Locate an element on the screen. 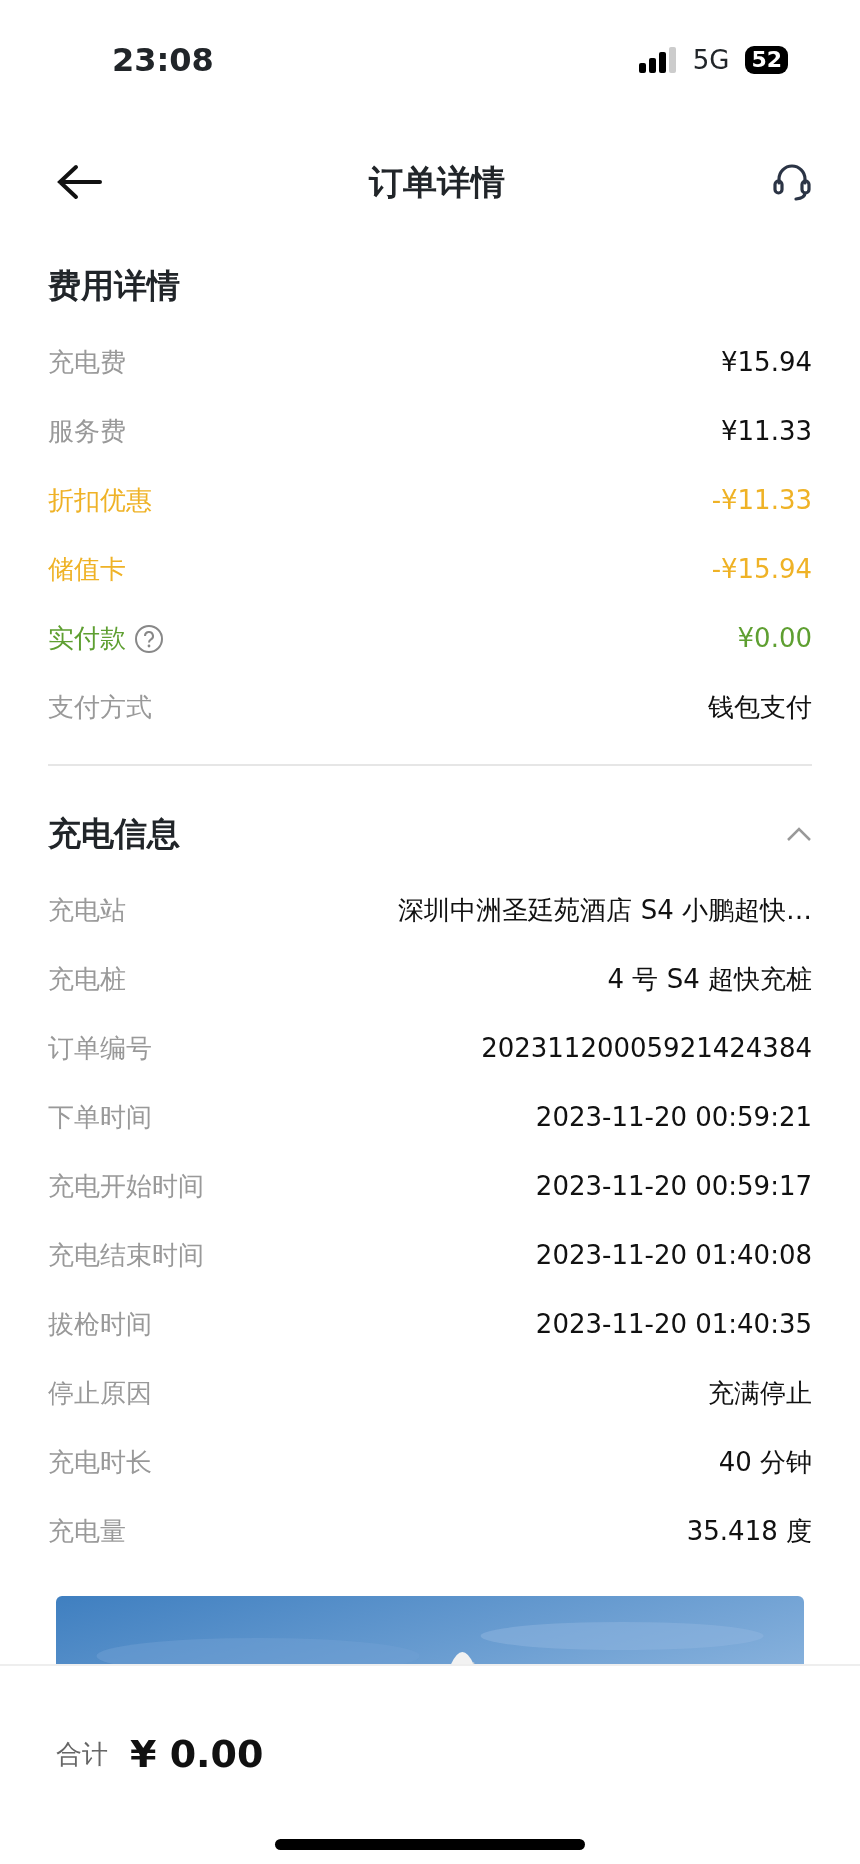 This screenshot has width=860, height=1864. row-label: 充电站 is located at coordinates (87, 910).